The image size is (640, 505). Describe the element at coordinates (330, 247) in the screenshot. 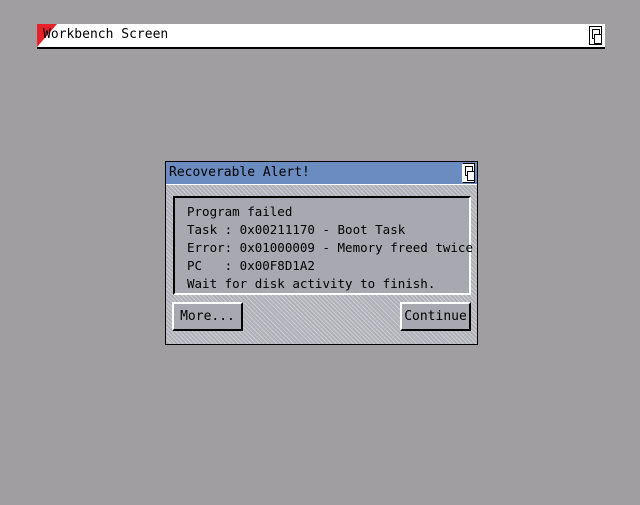

I see `message-line-error: Error: 0x01000009 - Memory freed twice` at that location.